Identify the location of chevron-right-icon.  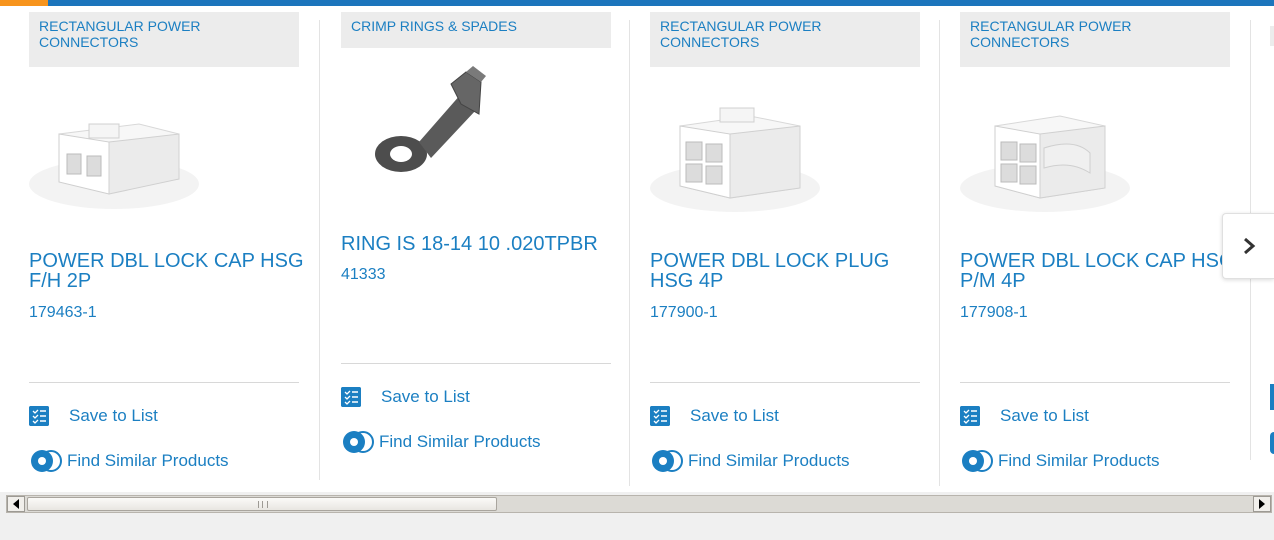
(1249, 246).